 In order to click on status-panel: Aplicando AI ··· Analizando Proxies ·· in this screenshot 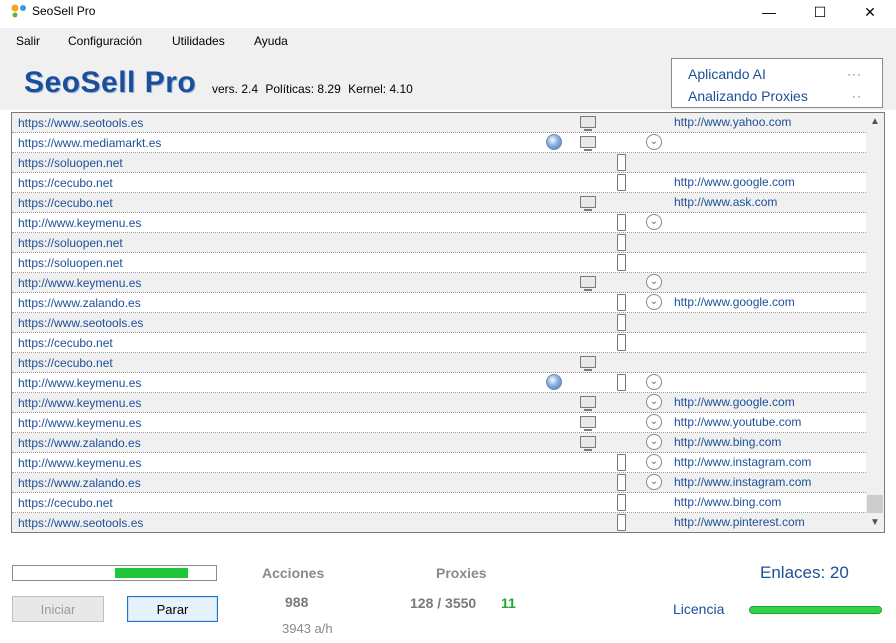, I will do `click(777, 83)`.